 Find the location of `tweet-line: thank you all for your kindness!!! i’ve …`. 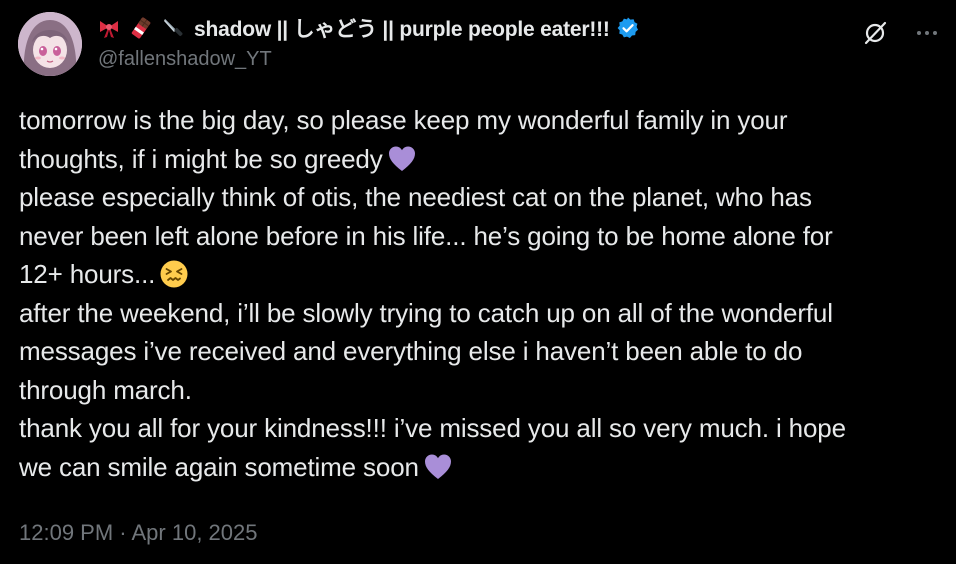

tweet-line: thank you all for your kindness!!! i’ve … is located at coordinates (432, 428).